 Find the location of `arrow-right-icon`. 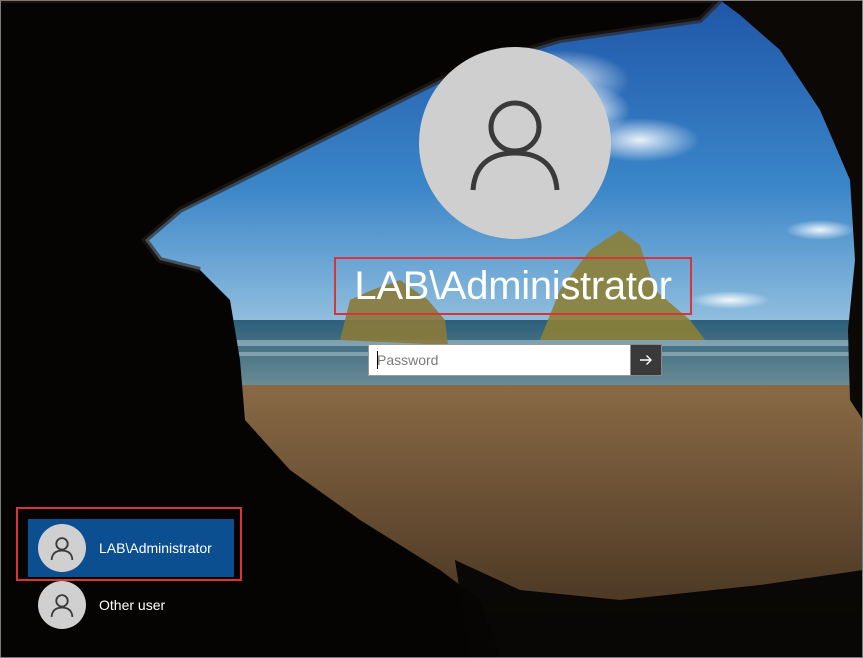

arrow-right-icon is located at coordinates (646, 360).